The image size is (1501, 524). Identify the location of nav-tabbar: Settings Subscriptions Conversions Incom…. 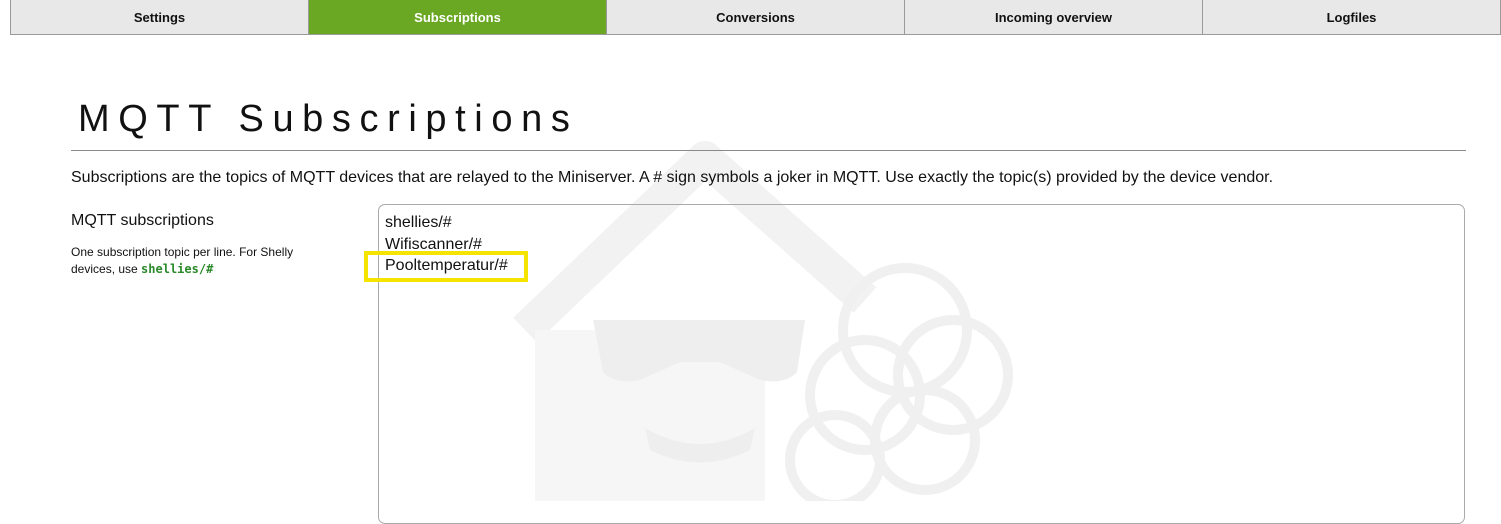
(755, 17).